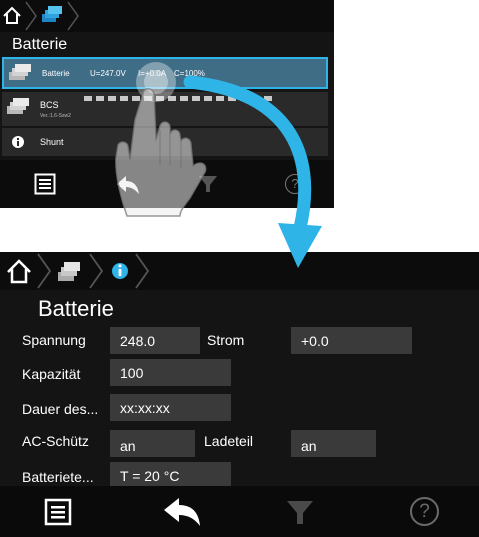 The image size is (479, 537). Describe the element at coordinates (52, 142) in the screenshot. I see `shunt-label: Shunt` at that location.